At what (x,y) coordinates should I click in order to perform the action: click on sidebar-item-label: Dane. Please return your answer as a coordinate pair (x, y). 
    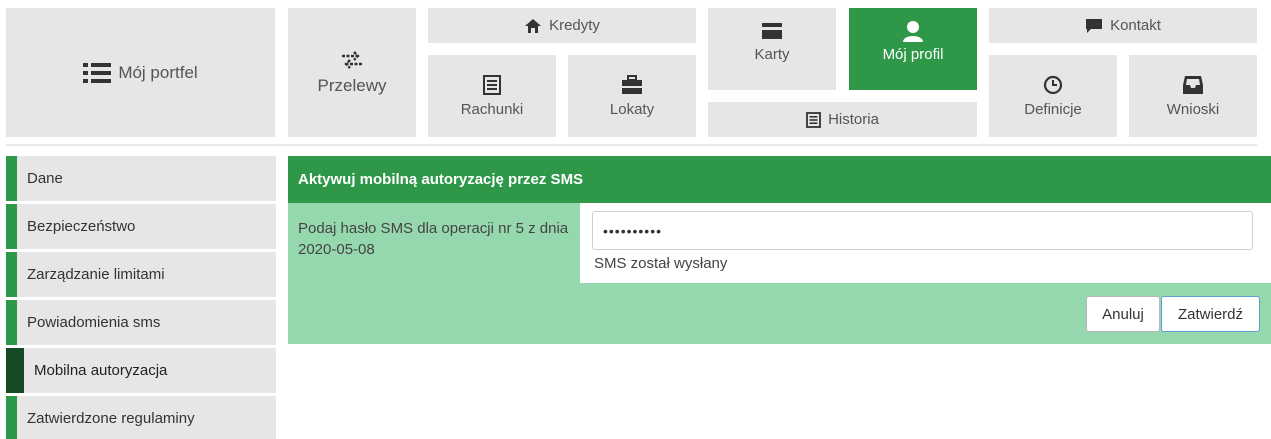
    Looking at the image, I should click on (45, 178).